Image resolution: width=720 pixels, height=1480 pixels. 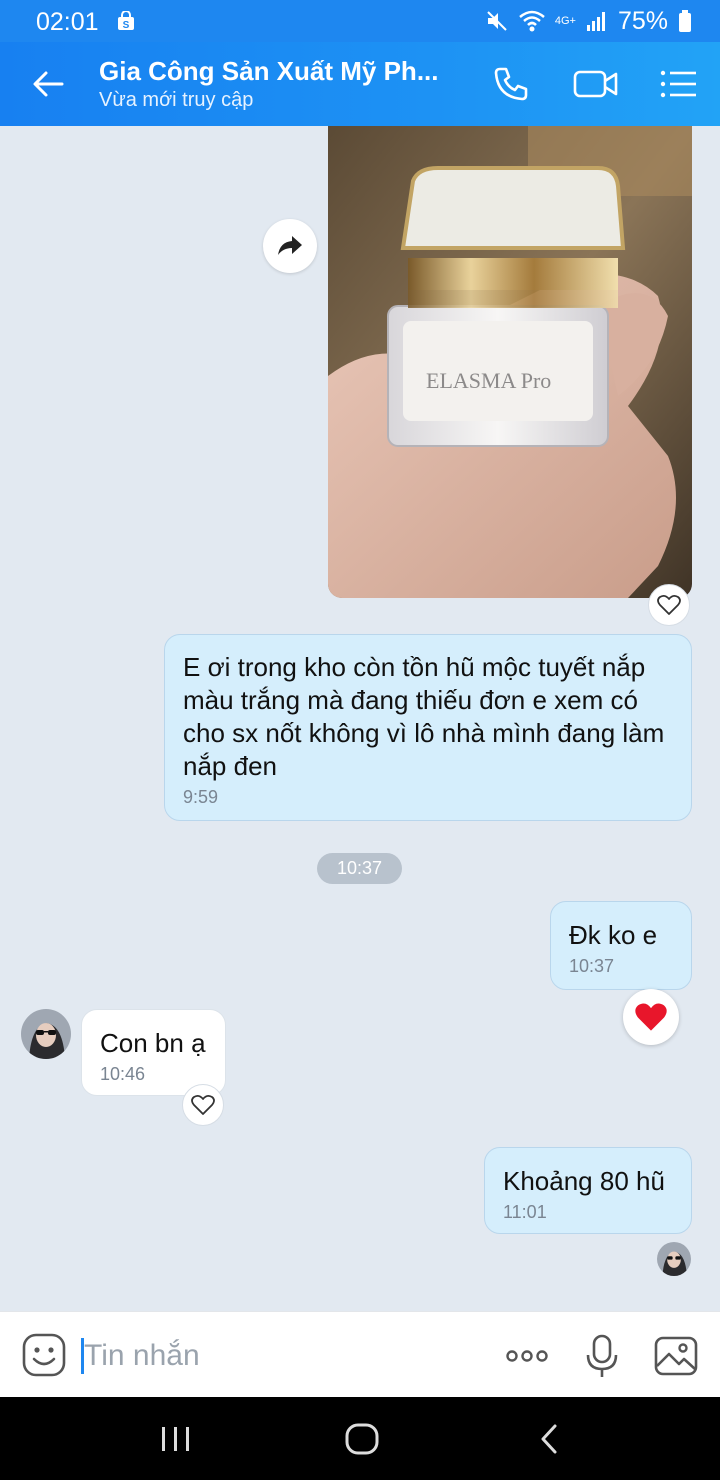 I want to click on more-options-icon, so click(x=527, y=1356).